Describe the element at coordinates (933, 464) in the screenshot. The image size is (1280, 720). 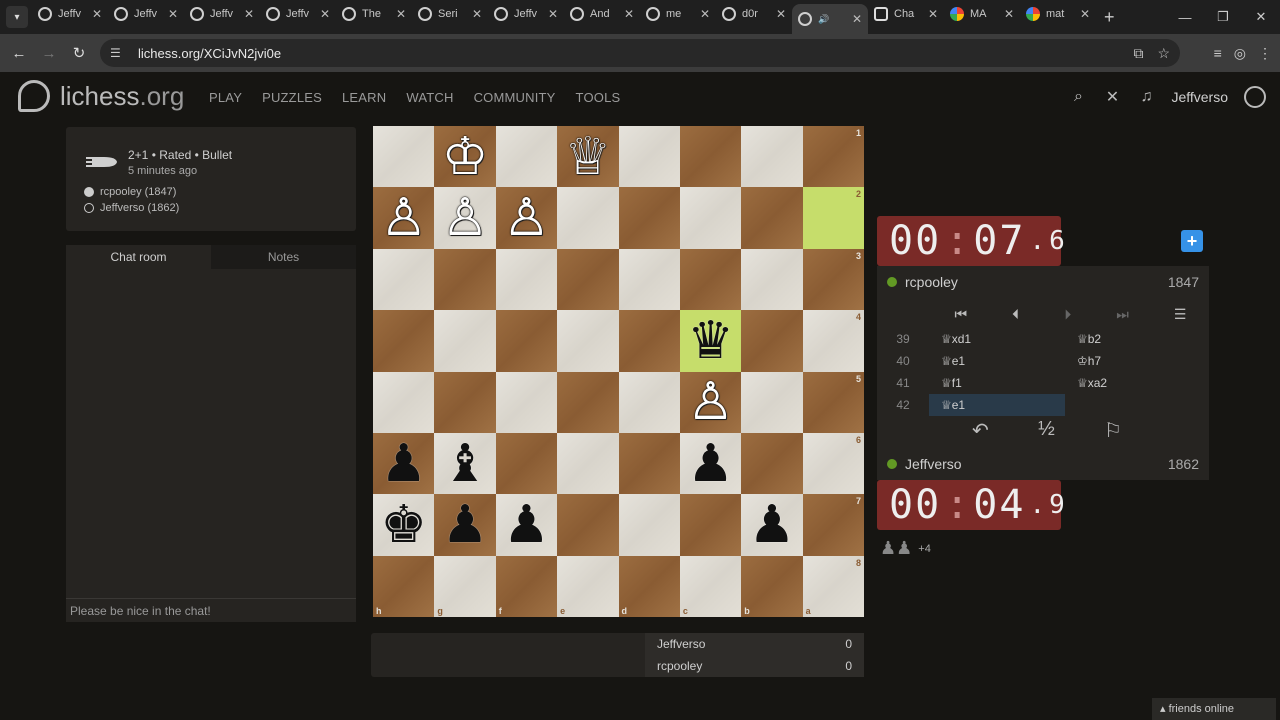
I see `user-name: Jeffverso` at that location.